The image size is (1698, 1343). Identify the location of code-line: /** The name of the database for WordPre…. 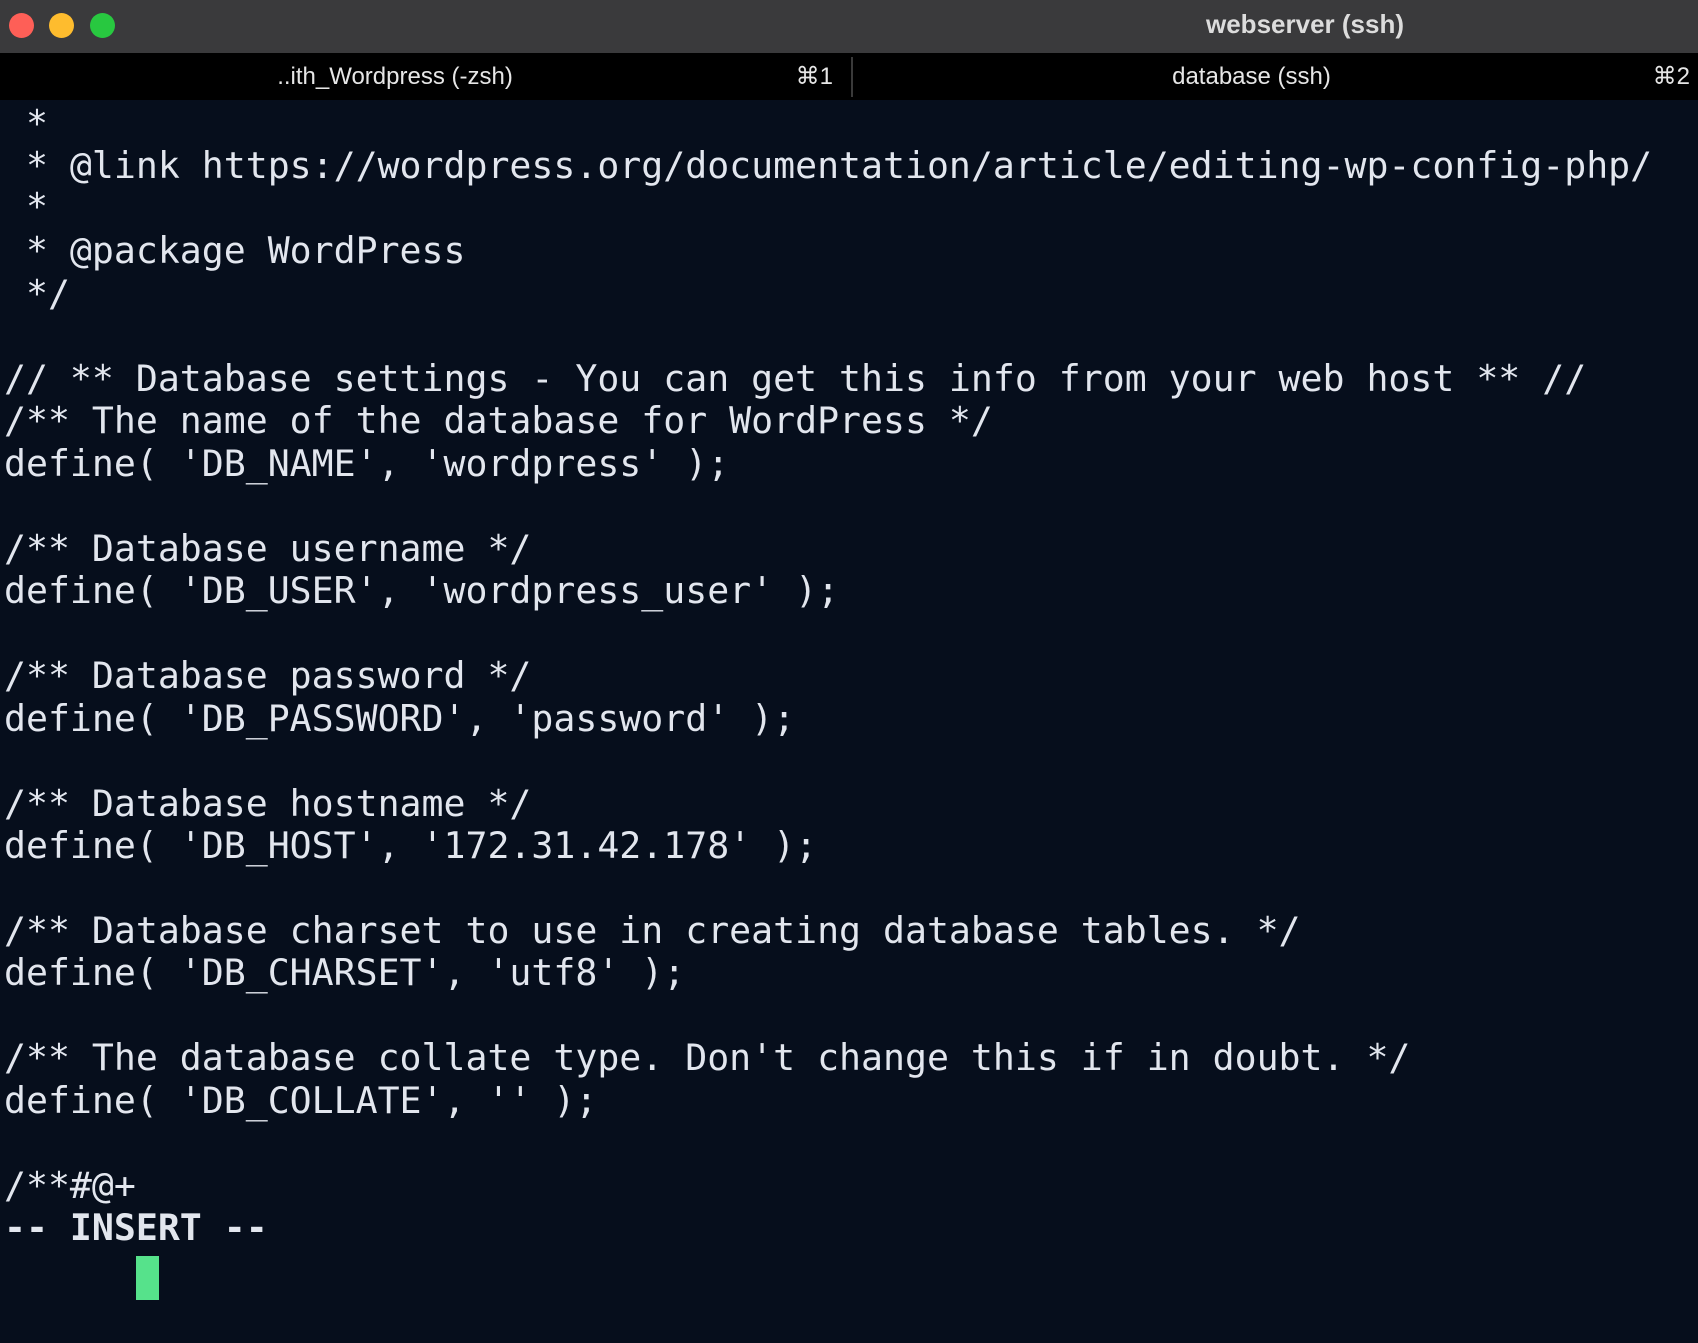
(498, 420).